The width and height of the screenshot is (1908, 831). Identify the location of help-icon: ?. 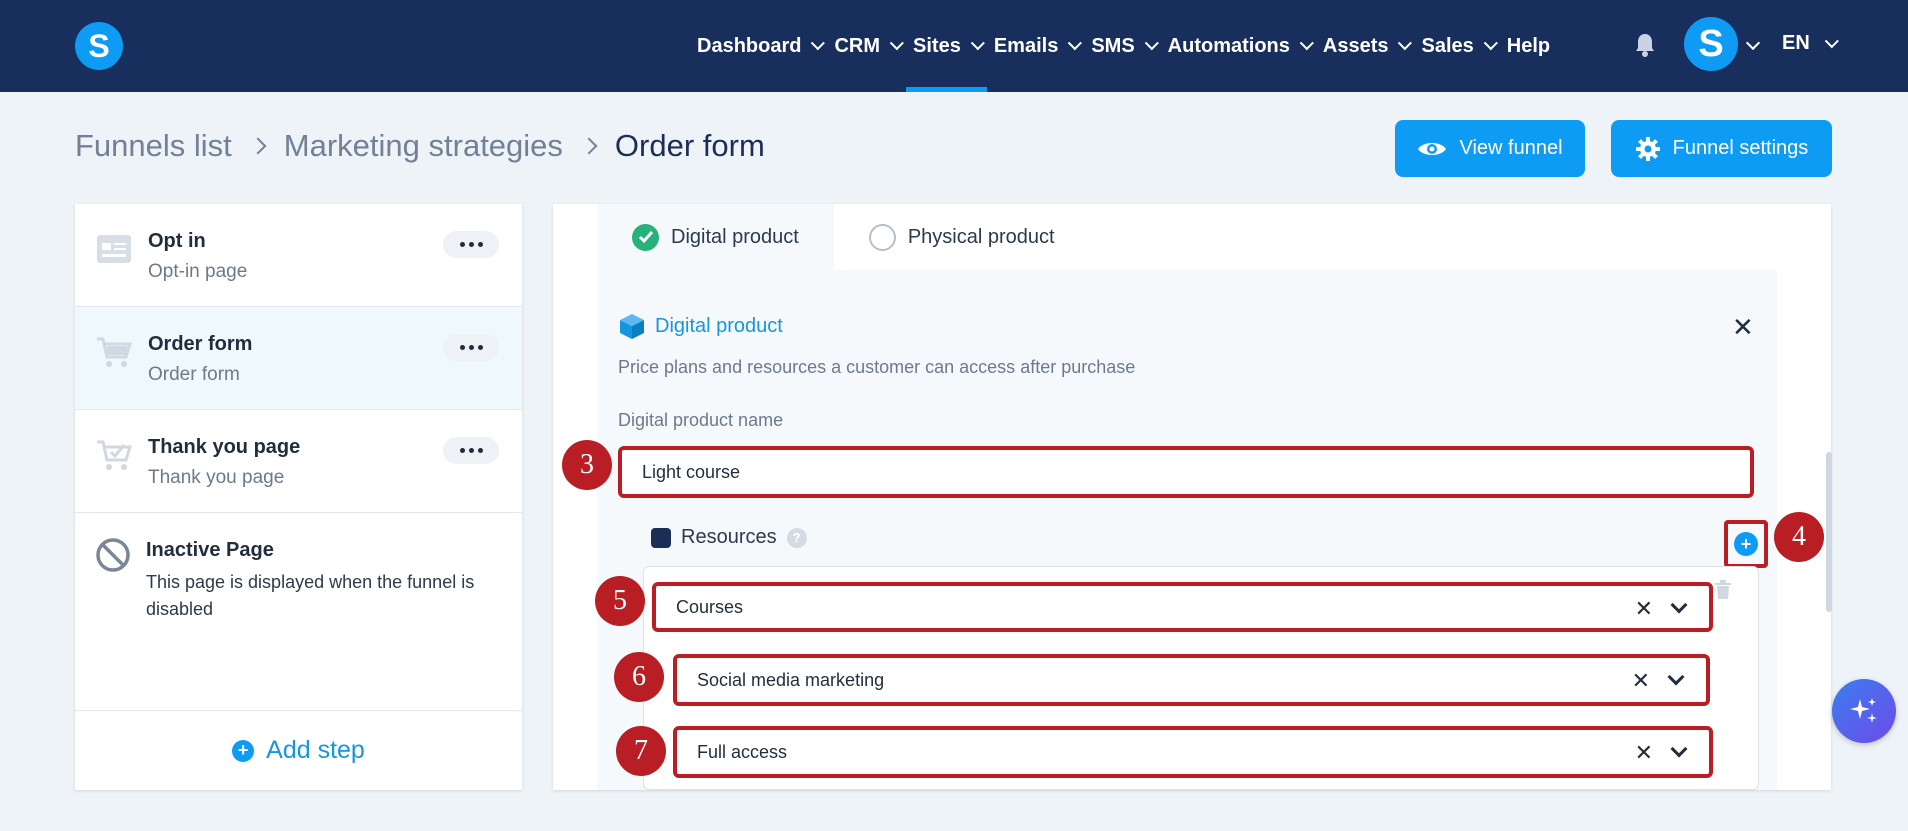
(796, 537).